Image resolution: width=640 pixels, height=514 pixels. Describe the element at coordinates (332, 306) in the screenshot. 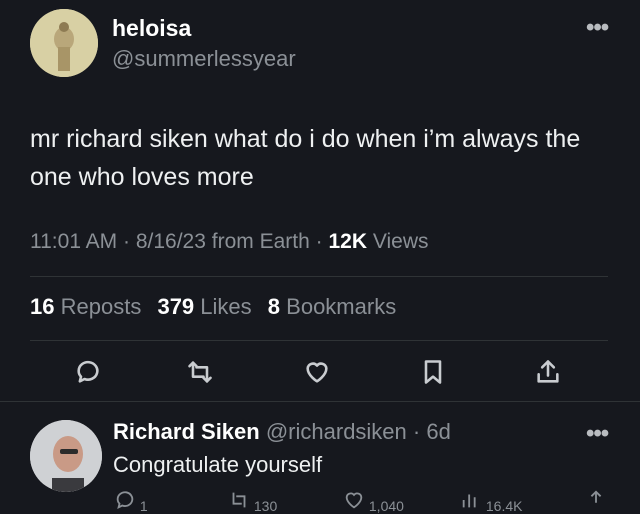

I see `bookmarks-stat: 8 Bookmarks` at that location.